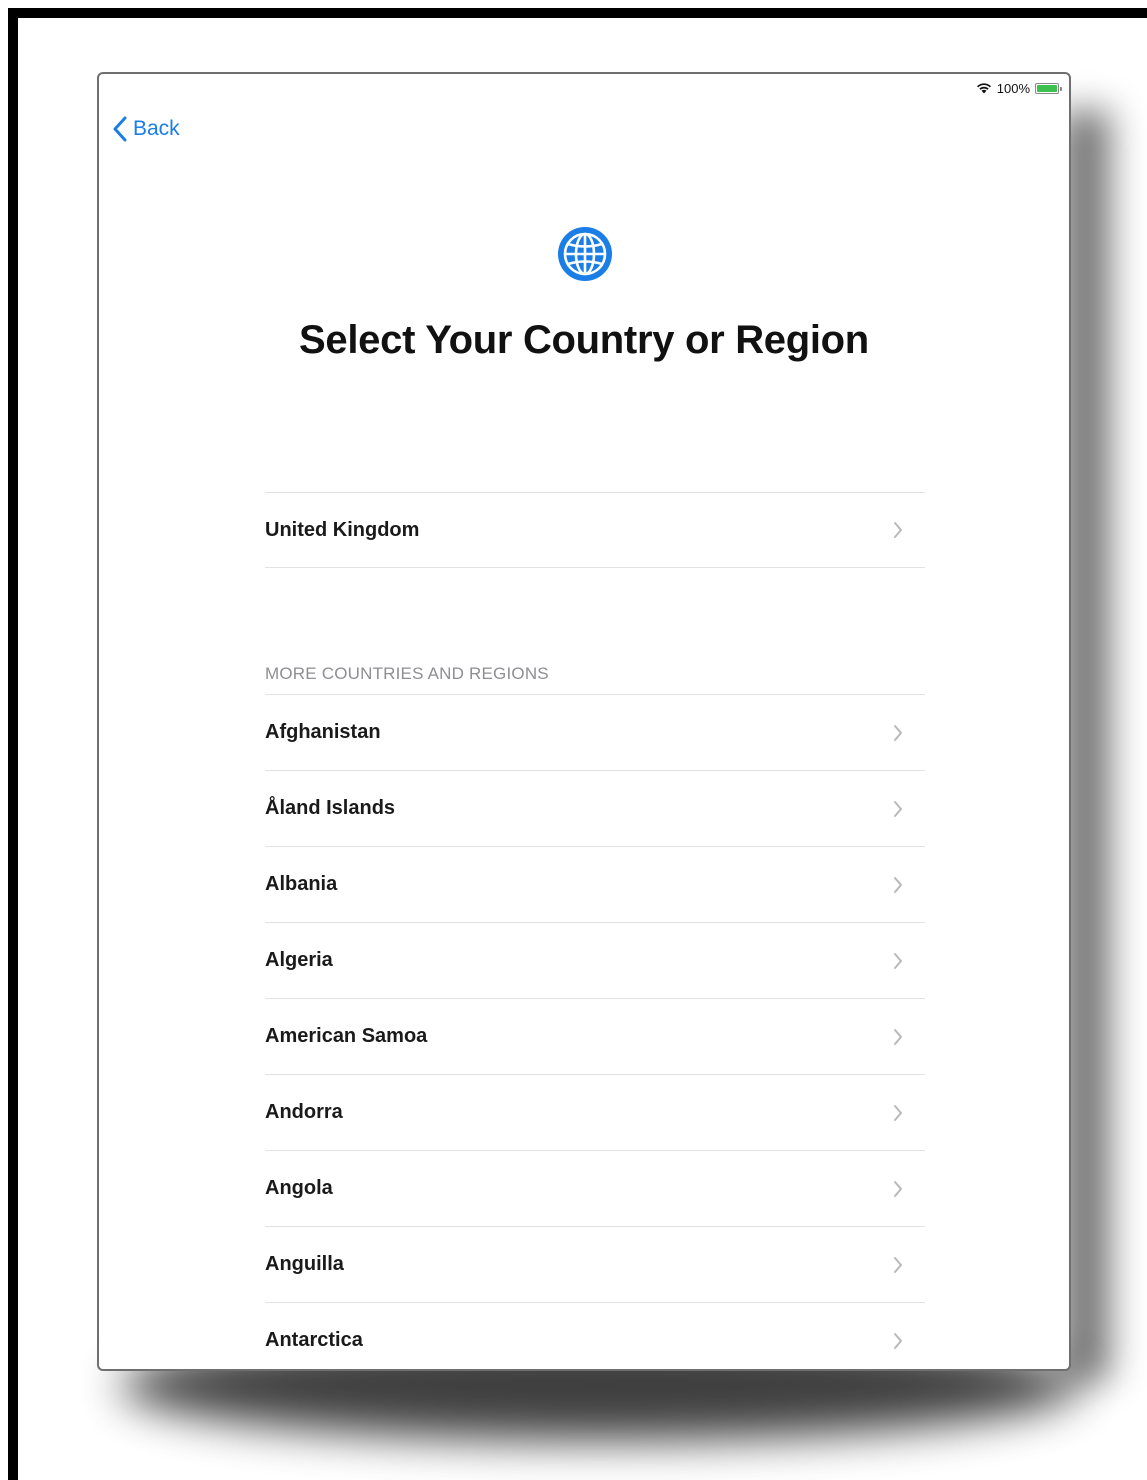 This screenshot has width=1147, height=1480. What do you see at coordinates (314, 1340) in the screenshot?
I see `list-item-label: Antarctica` at bounding box center [314, 1340].